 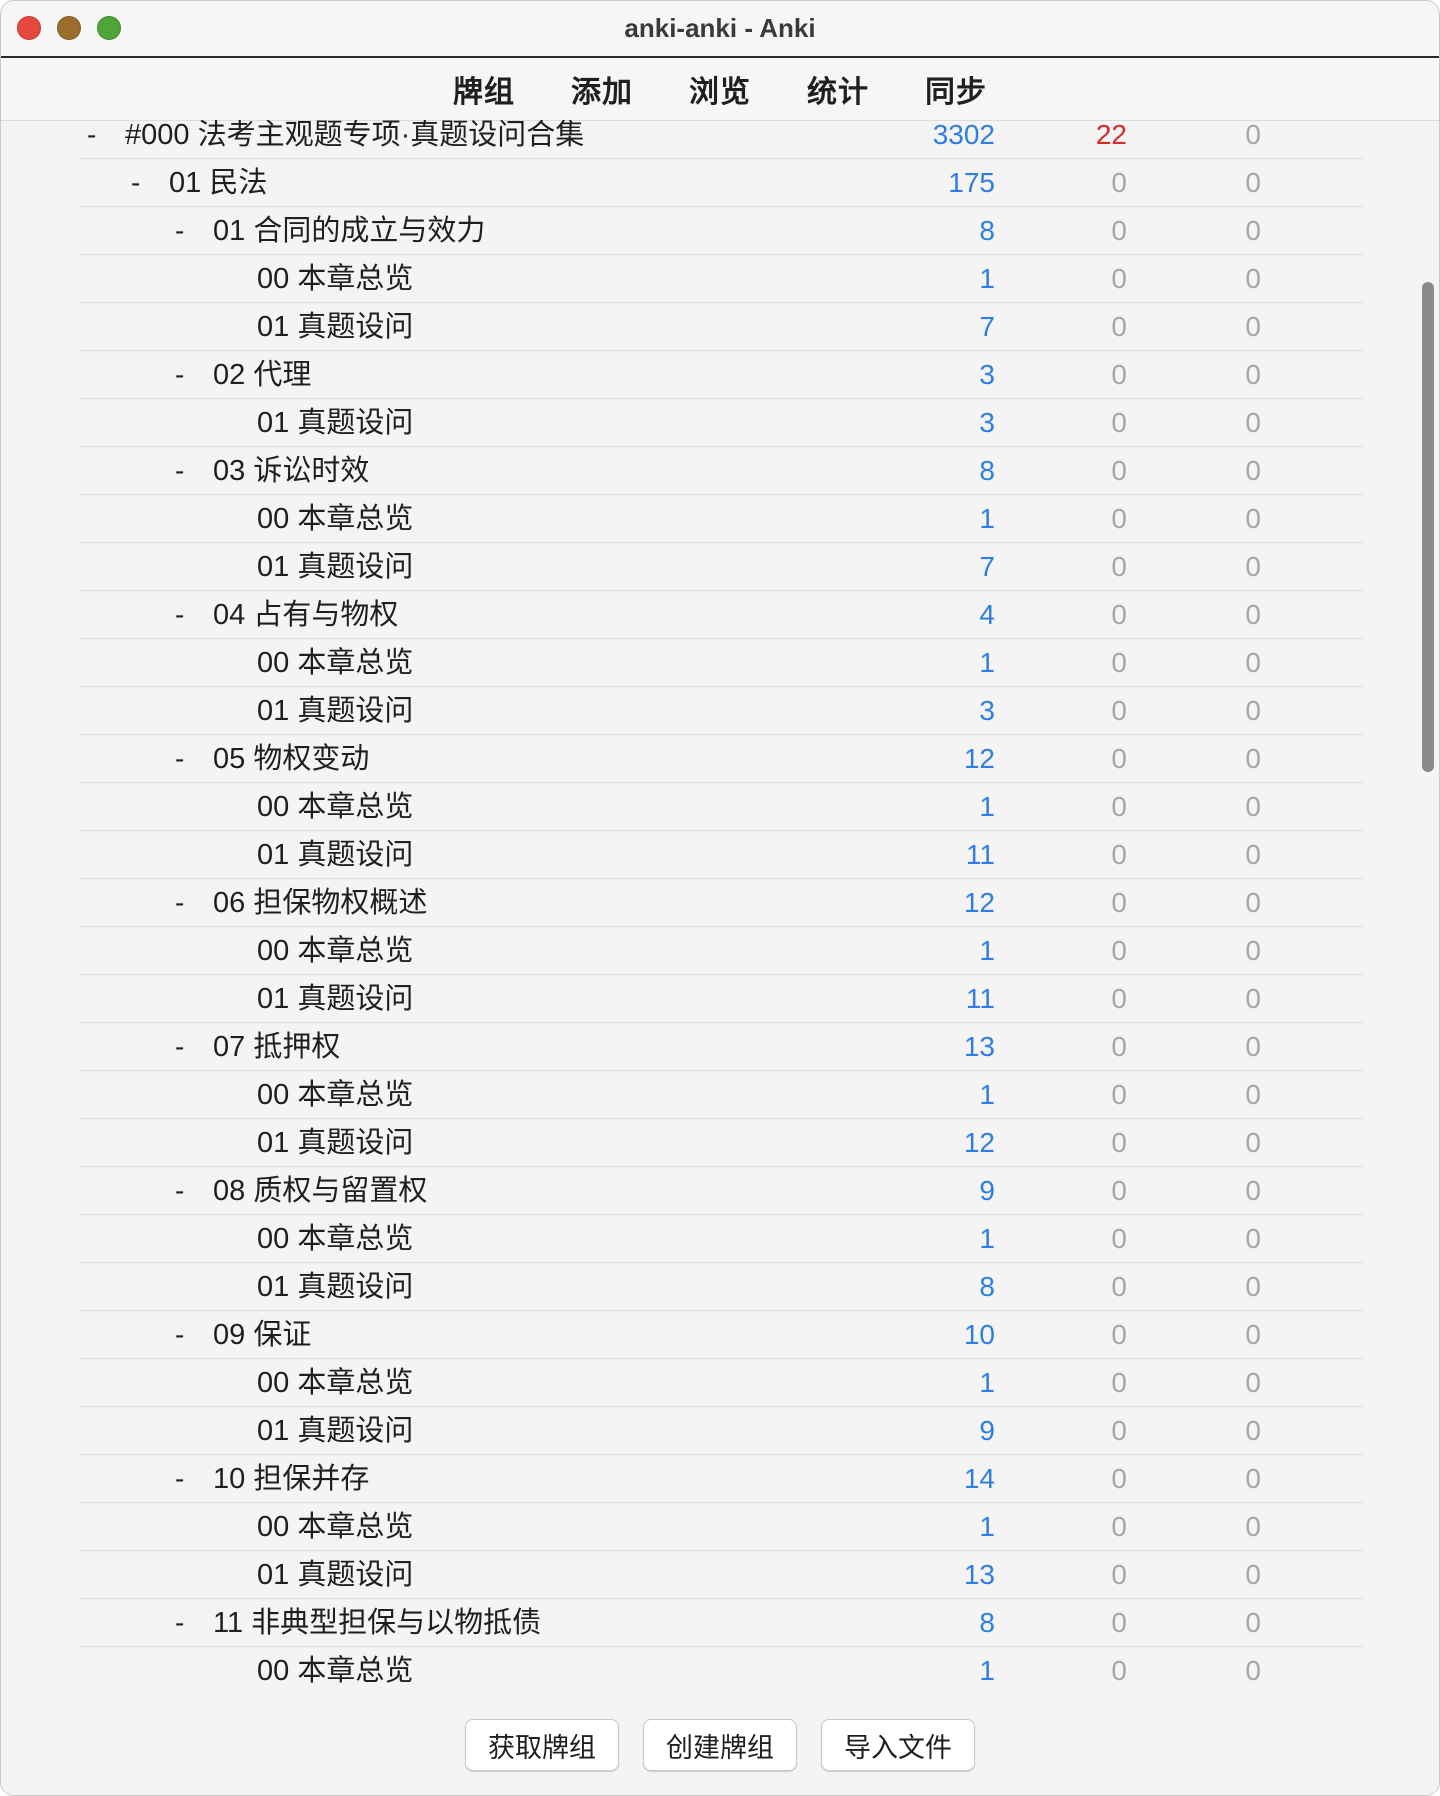 What do you see at coordinates (721, 183) in the screenshot?
I see `deck-row: -01 民法 175 0 0` at bounding box center [721, 183].